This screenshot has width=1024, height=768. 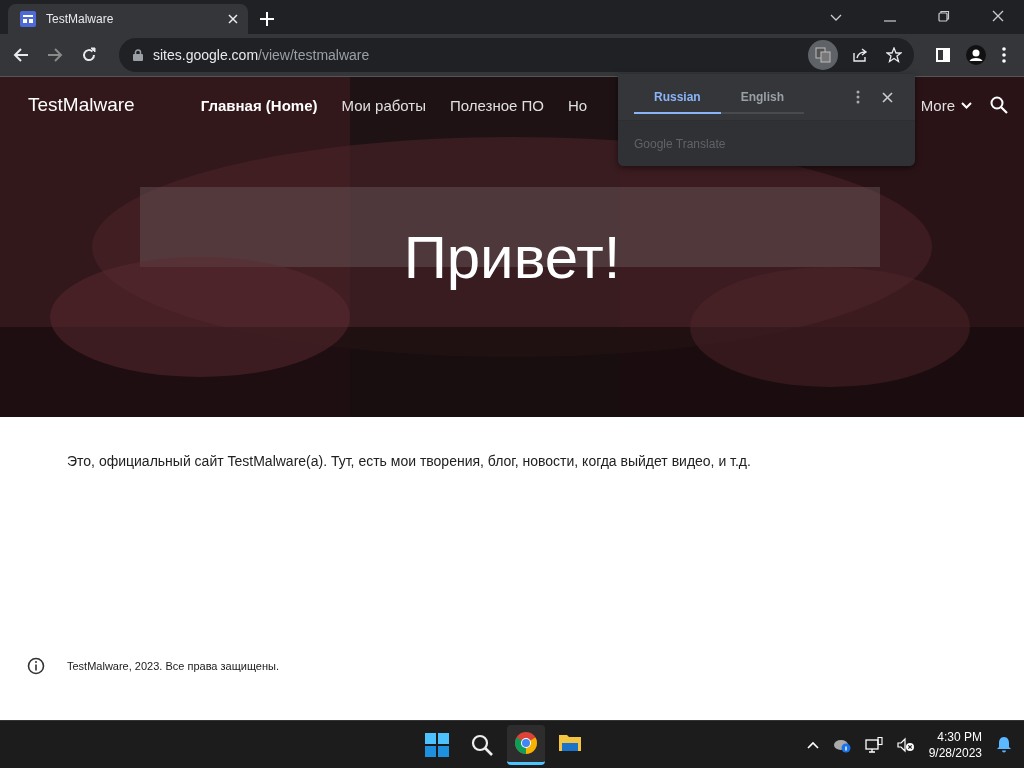 What do you see at coordinates (873, 744) in the screenshot?
I see `network-icon` at bounding box center [873, 744].